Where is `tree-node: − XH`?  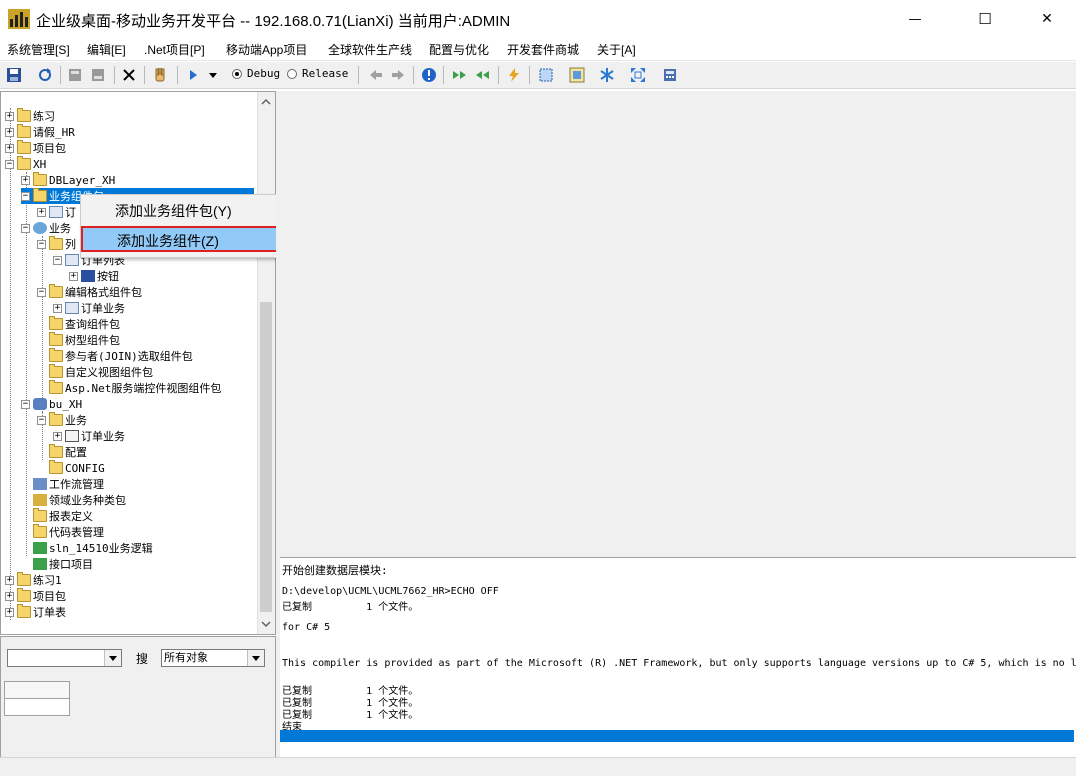 tree-node: − XH is located at coordinates (25, 164).